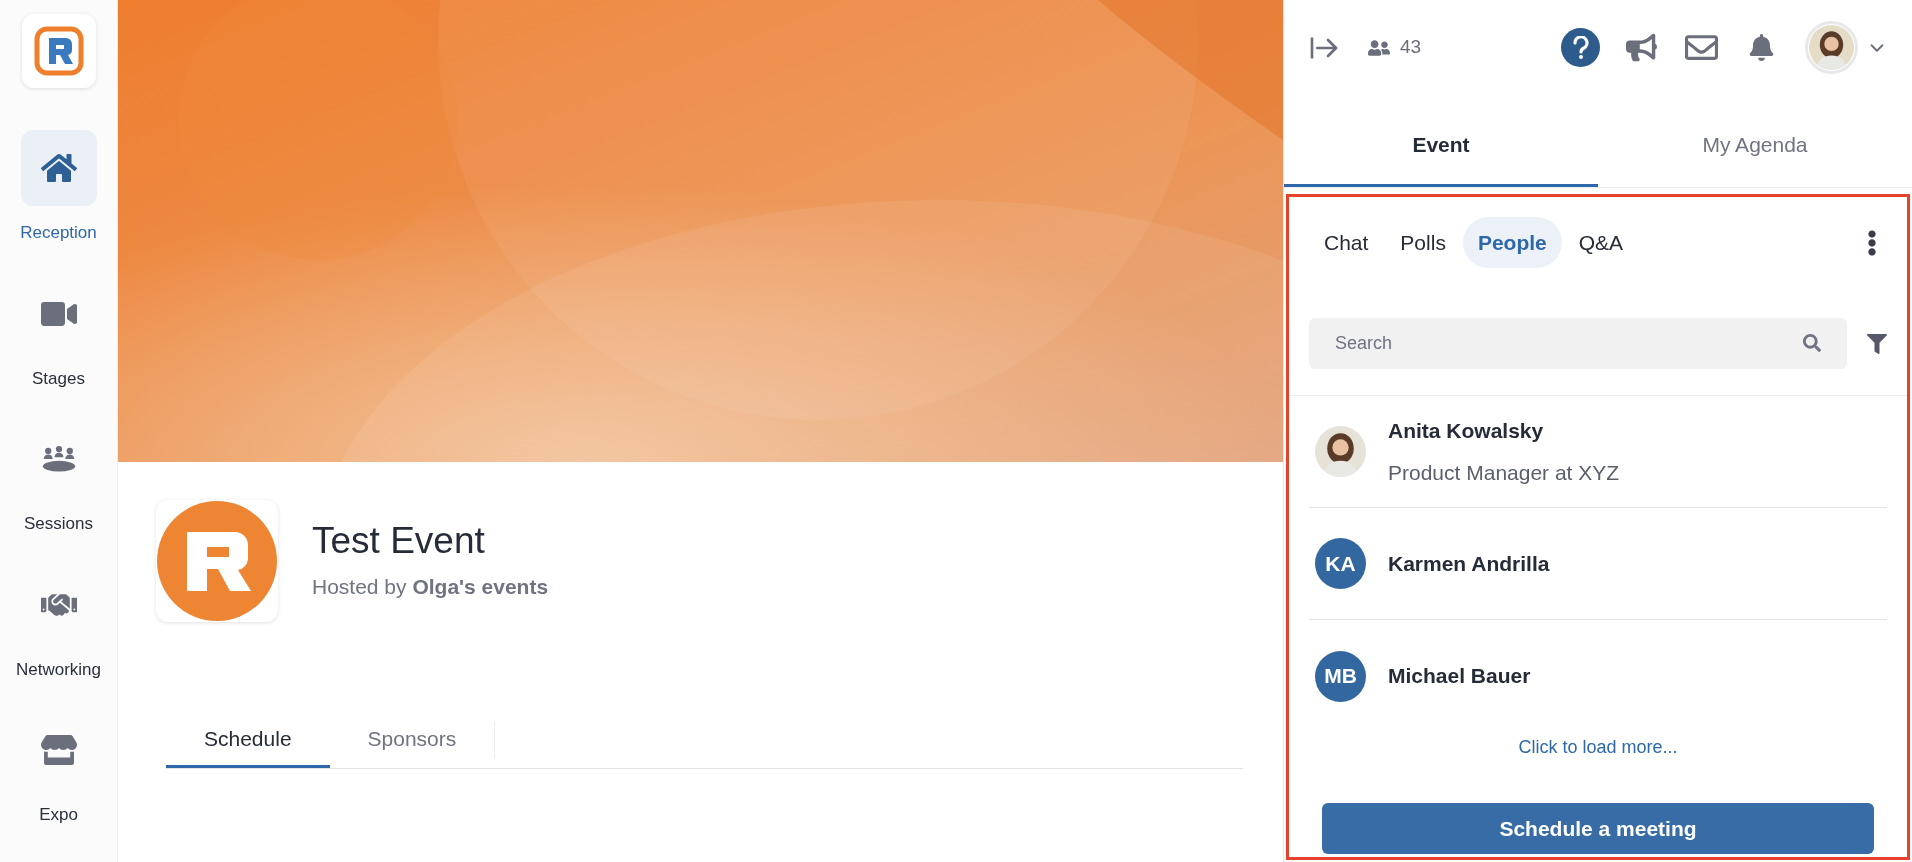  I want to click on person-row: Anita Kowalsky Product Manager at XYZ, so click(1598, 452).